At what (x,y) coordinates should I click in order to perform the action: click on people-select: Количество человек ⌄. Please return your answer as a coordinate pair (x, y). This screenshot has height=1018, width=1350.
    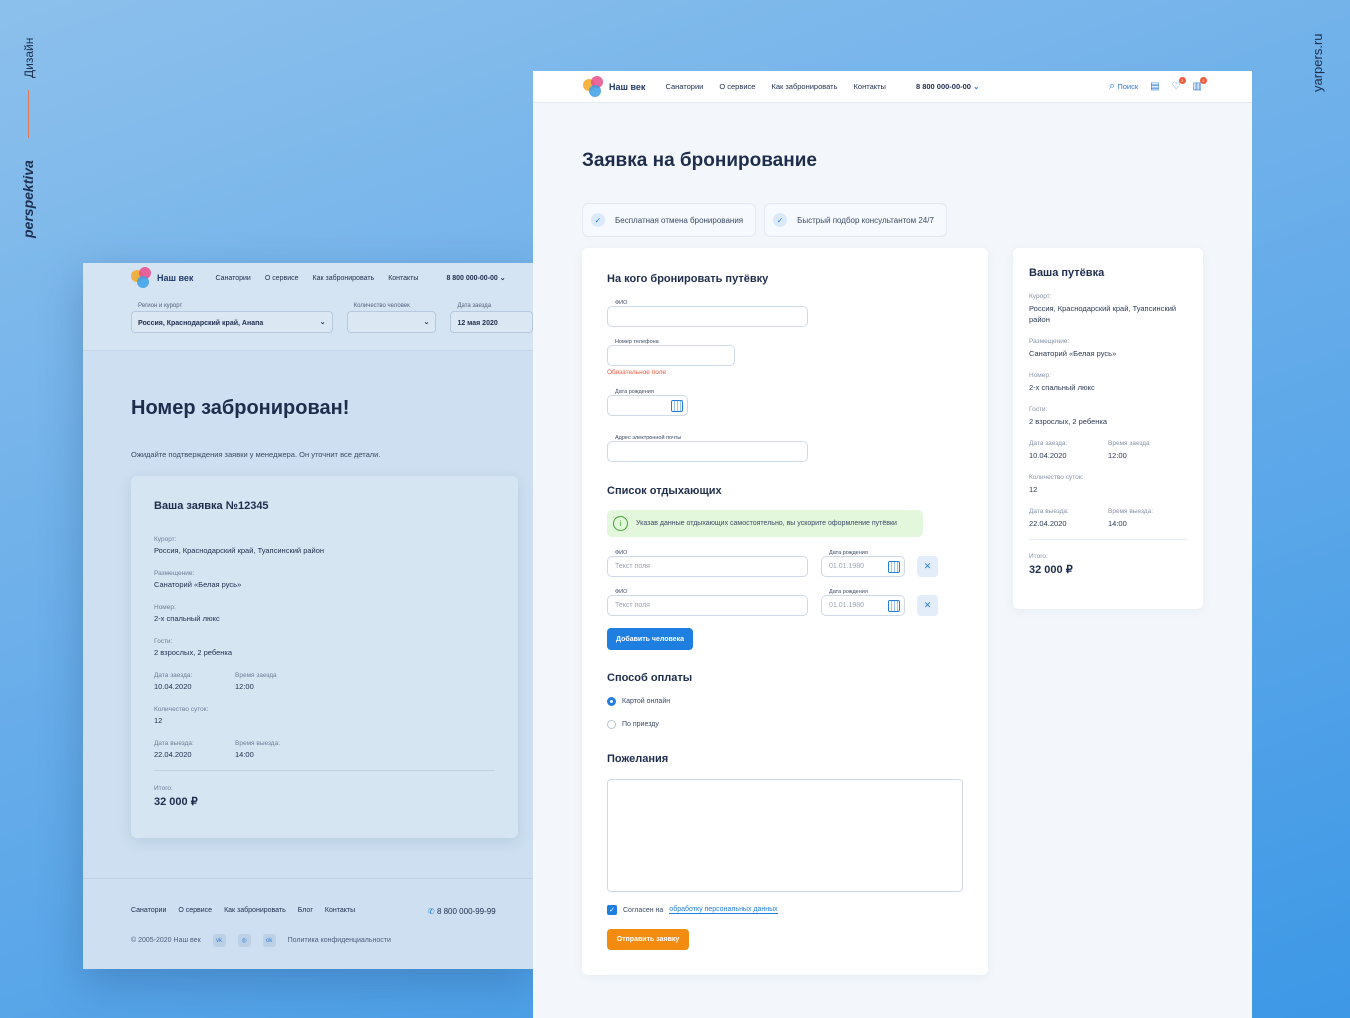
    Looking at the image, I should click on (391, 318).